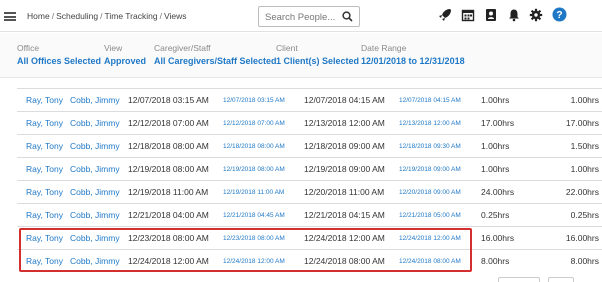  Describe the element at coordinates (125, 54) in the screenshot. I see `filter-view: View Approved` at that location.